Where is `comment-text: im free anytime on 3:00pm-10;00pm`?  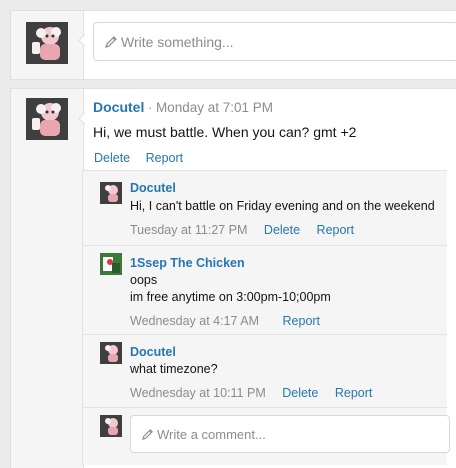 comment-text: im free anytime on 3:00pm-10;00pm is located at coordinates (230, 297).